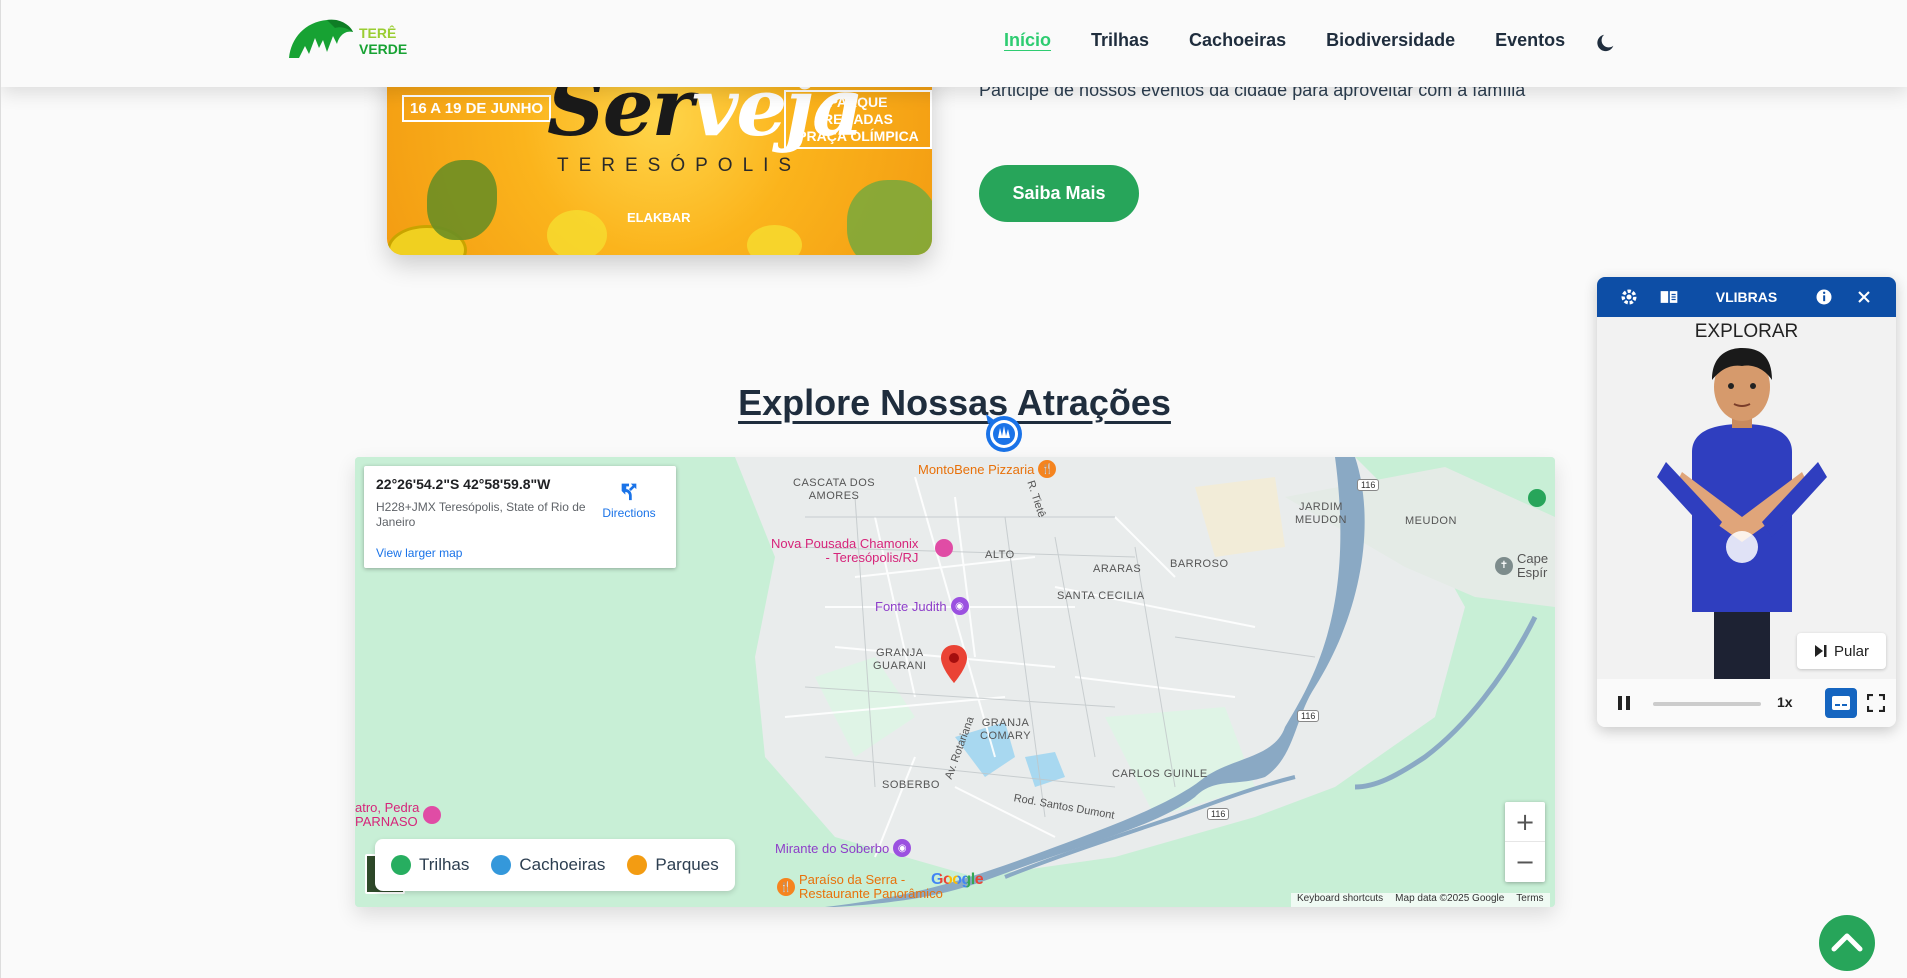 The height and width of the screenshot is (978, 1907). What do you see at coordinates (1606, 43) in the screenshot?
I see `moon-icon` at bounding box center [1606, 43].